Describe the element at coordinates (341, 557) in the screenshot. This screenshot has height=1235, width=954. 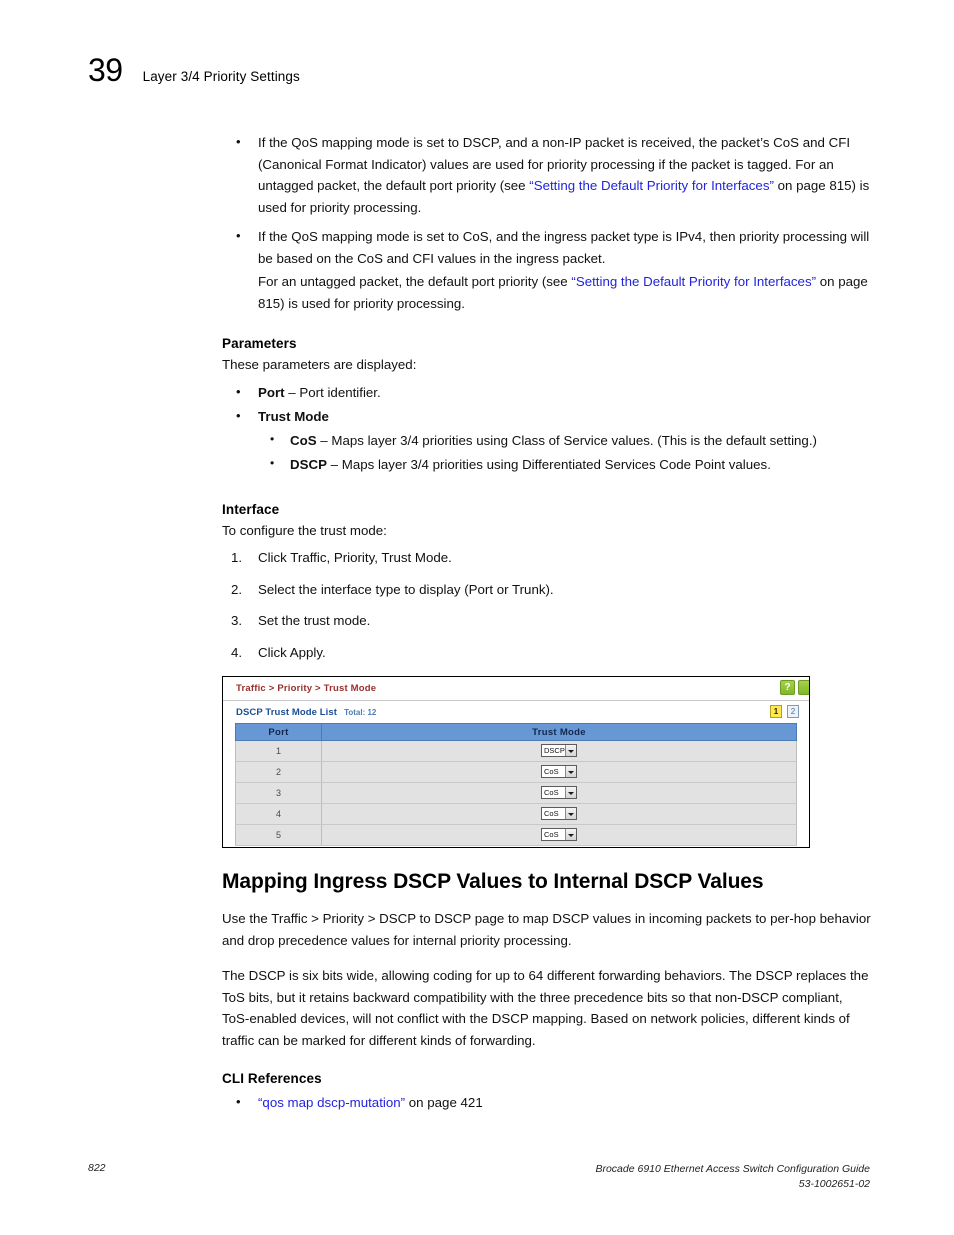
I see `list-item: Click Traffic, Priority, Trust Mode.` at that location.